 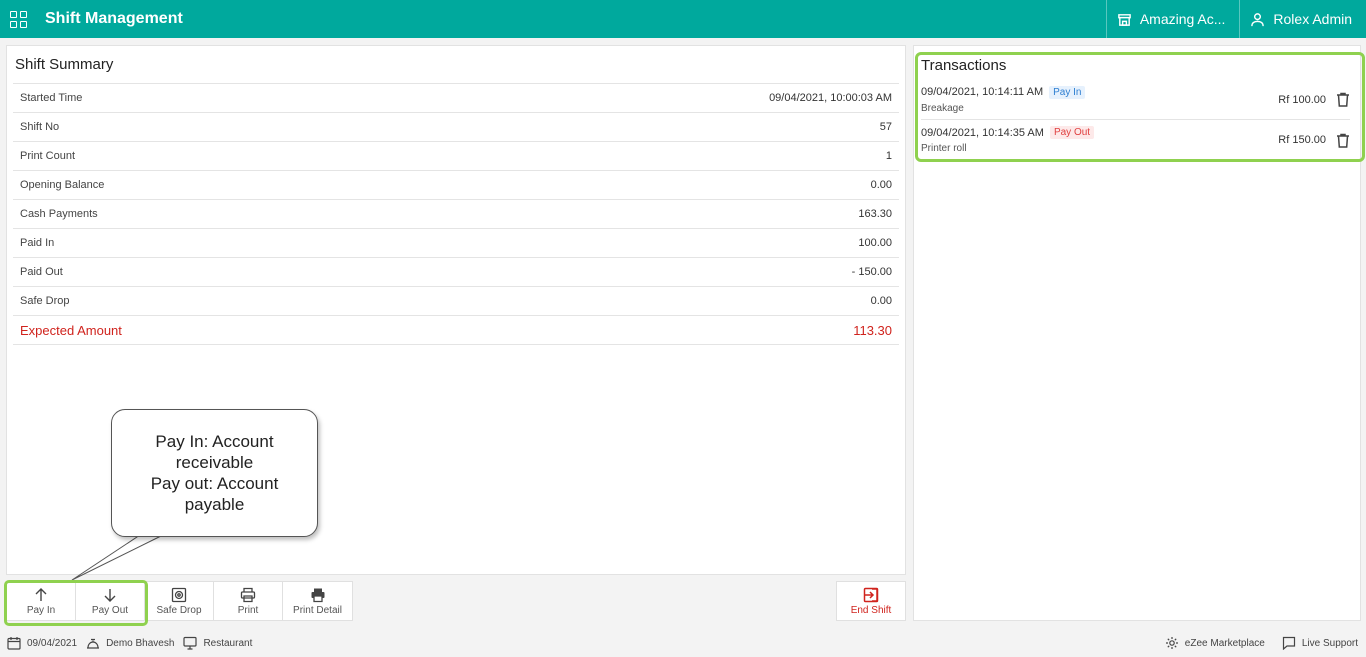 I want to click on print-button: Print, so click(x=248, y=601).